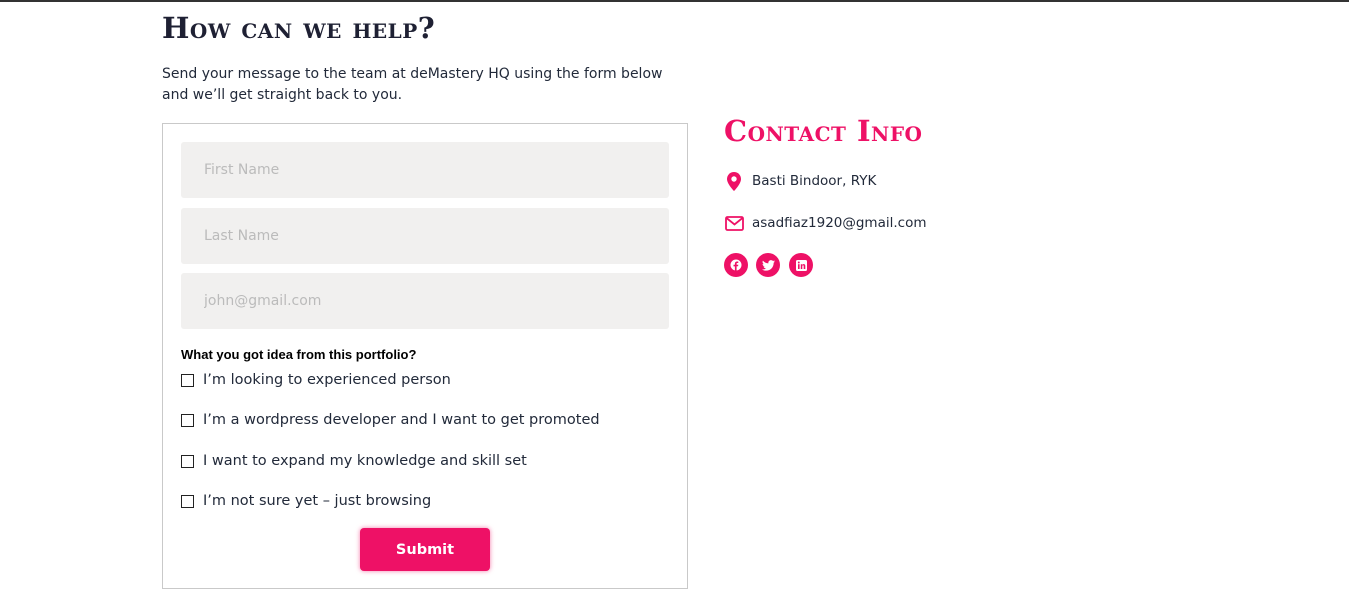 Image resolution: width=1349 pixels, height=606 pixels. What do you see at coordinates (768, 265) in the screenshot?
I see `twitter-icon` at bounding box center [768, 265].